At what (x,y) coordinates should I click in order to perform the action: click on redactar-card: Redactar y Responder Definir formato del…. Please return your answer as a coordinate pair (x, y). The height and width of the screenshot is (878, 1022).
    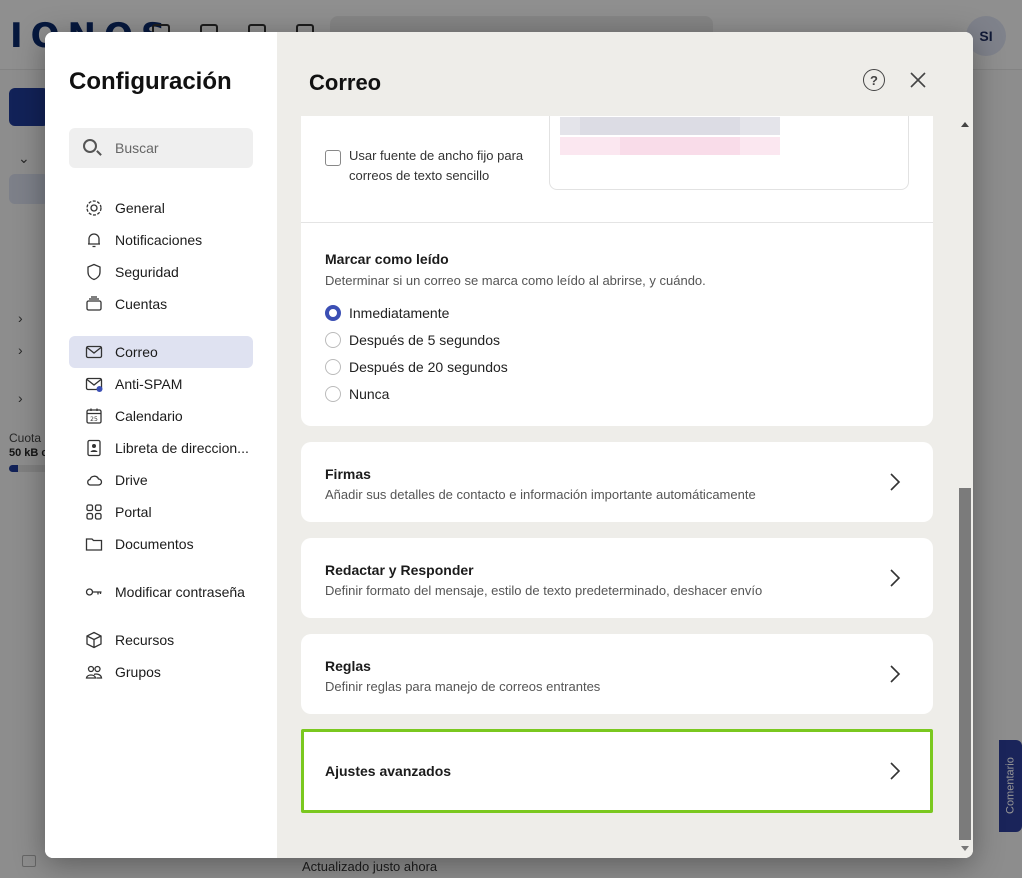
    Looking at the image, I should click on (617, 578).